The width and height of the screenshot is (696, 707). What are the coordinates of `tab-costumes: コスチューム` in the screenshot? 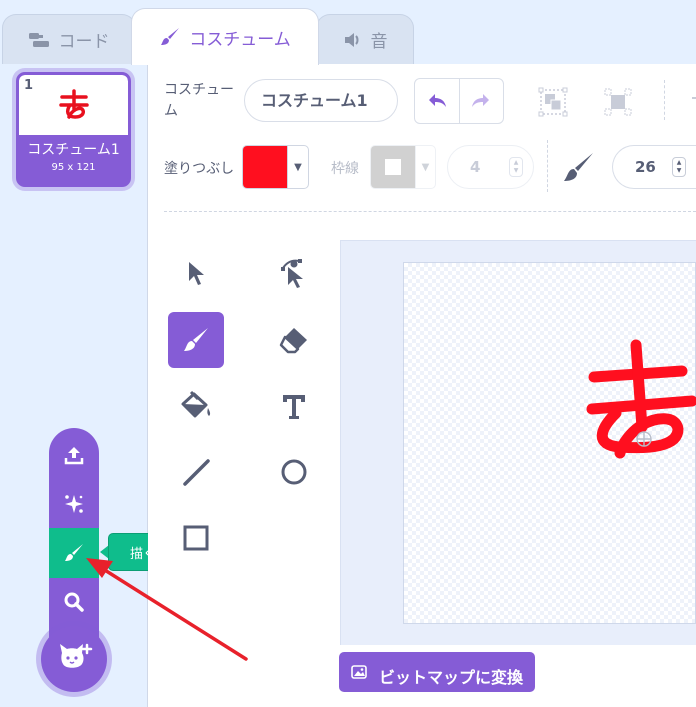 It's located at (225, 36).